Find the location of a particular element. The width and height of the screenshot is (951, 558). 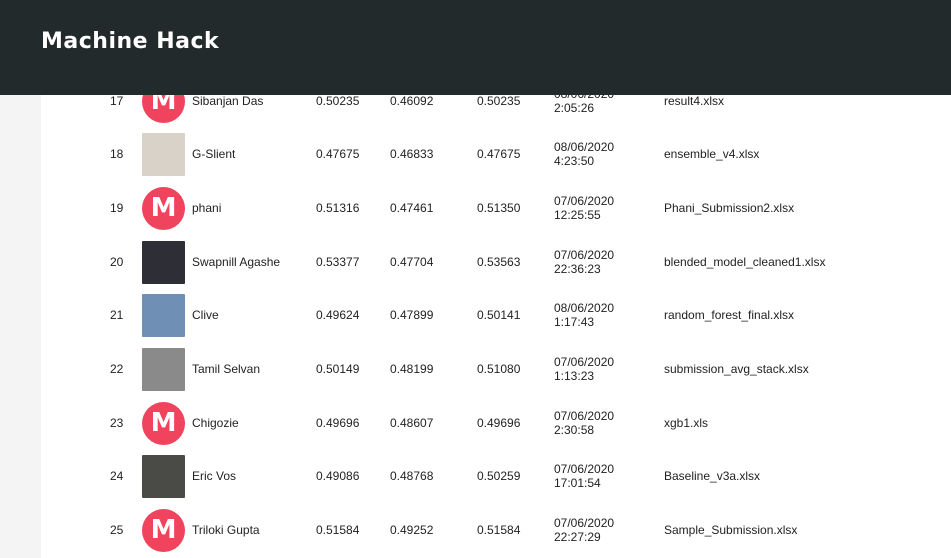

submission-file: Baseline_v3a.xlsx is located at coordinates (712, 476).